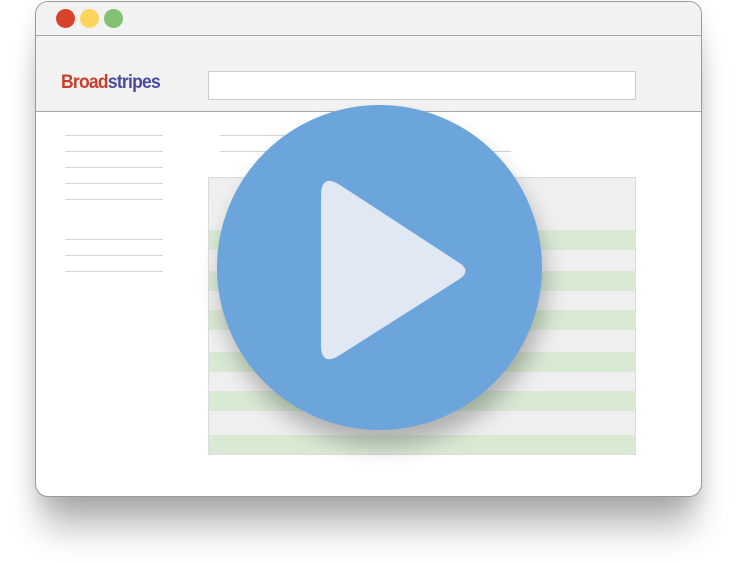 This screenshot has height=563, width=745. Describe the element at coordinates (65, 18) in the screenshot. I see `close-window-button` at that location.